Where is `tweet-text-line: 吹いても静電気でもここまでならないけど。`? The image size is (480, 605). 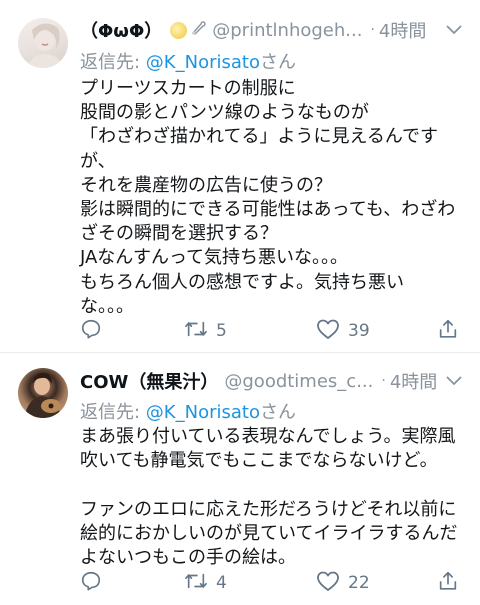
tweet-text-line: 吹いても静電気でもここまでならないけど。 is located at coordinates (259, 461).